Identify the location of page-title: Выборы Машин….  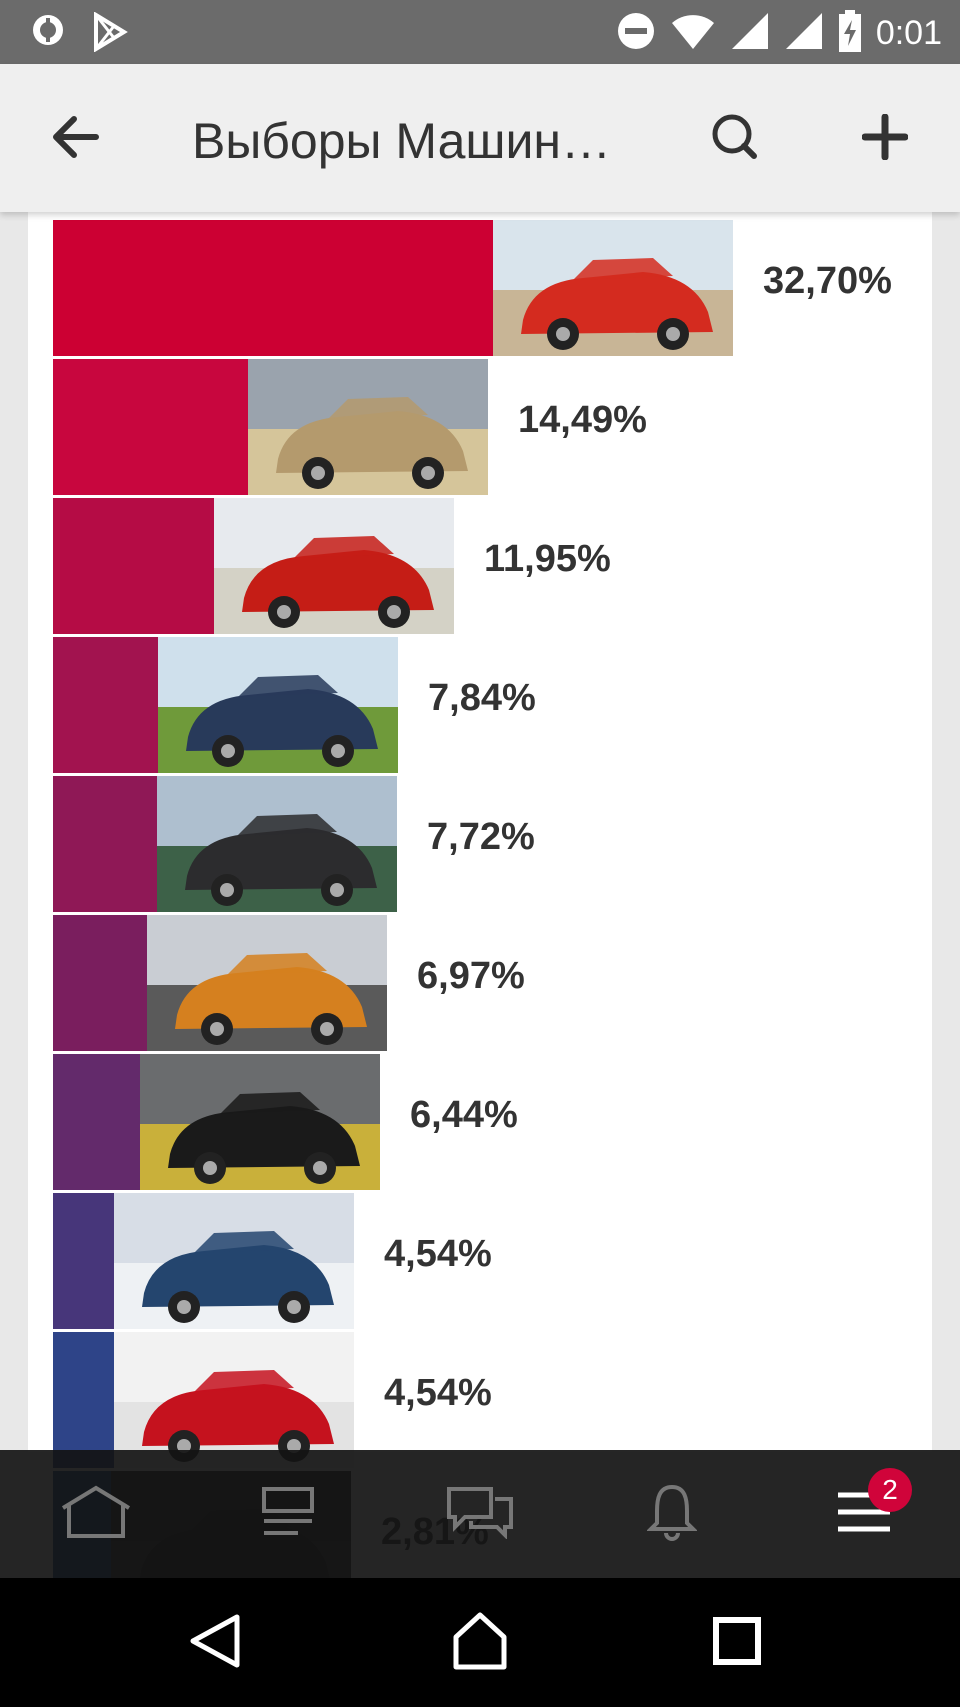
(402, 141).